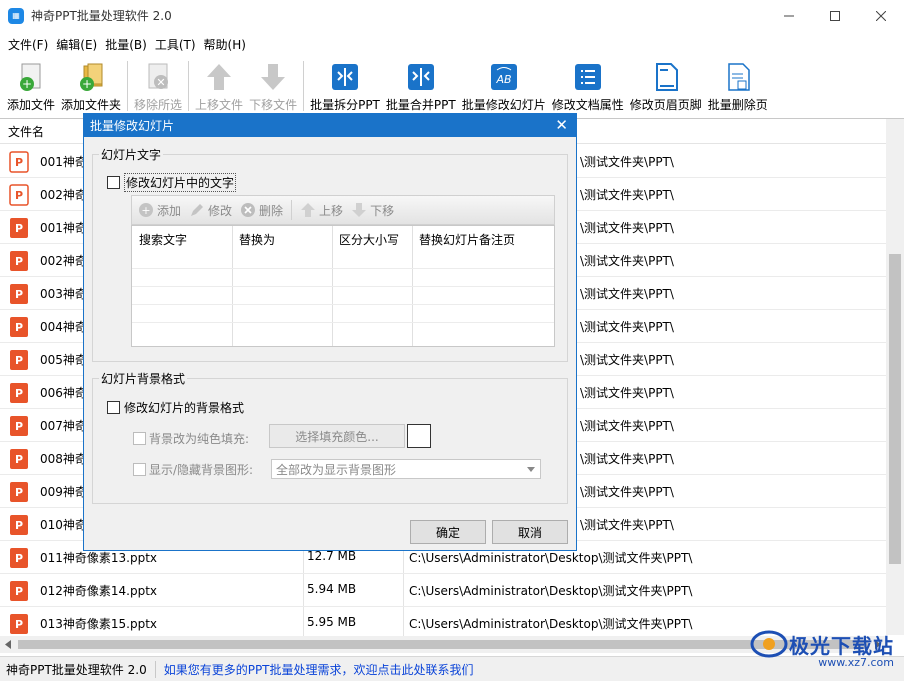  I want to click on horizontal-scrollbar-thumb, so click(443, 644).